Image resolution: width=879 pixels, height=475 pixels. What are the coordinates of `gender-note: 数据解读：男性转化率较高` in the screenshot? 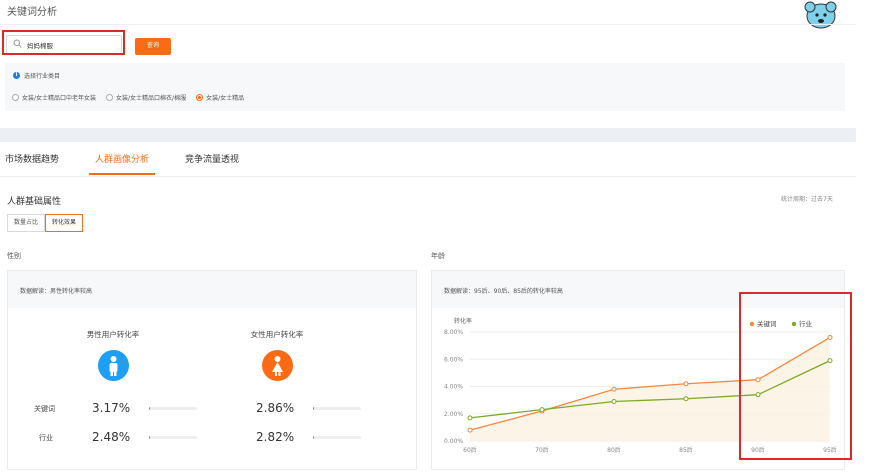 It's located at (212, 289).